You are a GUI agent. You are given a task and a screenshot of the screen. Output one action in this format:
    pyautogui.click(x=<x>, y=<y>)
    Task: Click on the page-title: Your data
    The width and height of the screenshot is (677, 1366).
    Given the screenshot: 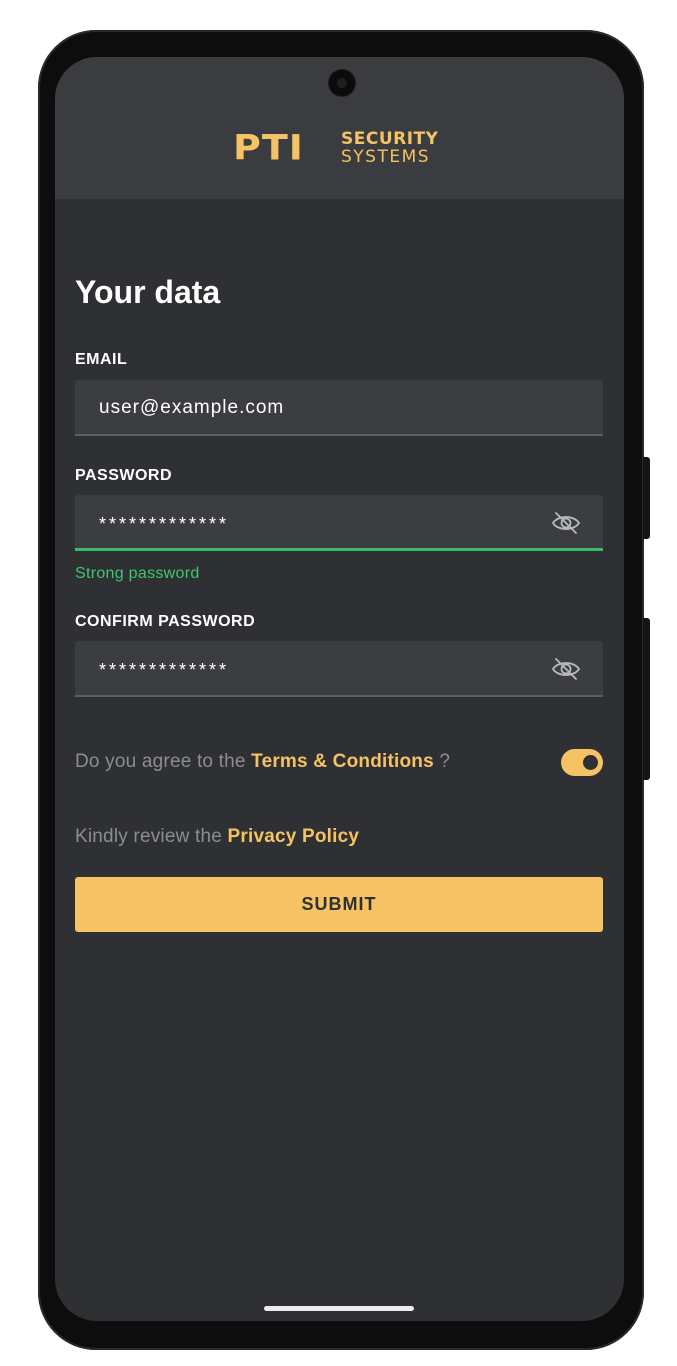 What is the action you would take?
    pyautogui.click(x=148, y=292)
    